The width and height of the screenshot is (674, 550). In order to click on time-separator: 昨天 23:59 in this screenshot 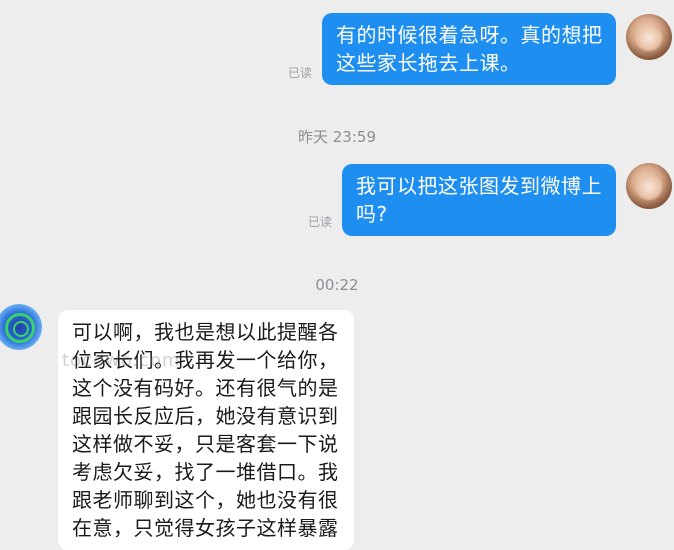, I will do `click(337, 137)`.